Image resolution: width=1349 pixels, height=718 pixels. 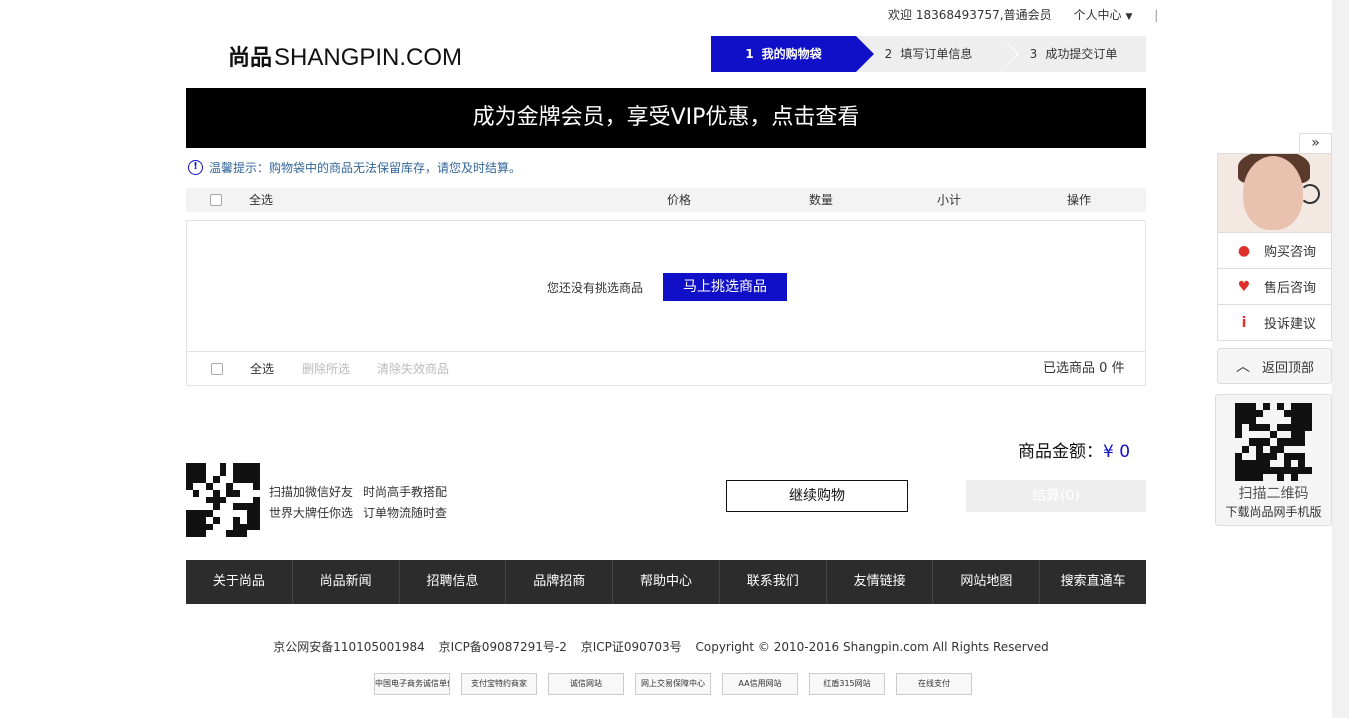 I want to click on after-sale-consult-button: ♥ 售后咨询, so click(x=1274, y=287).